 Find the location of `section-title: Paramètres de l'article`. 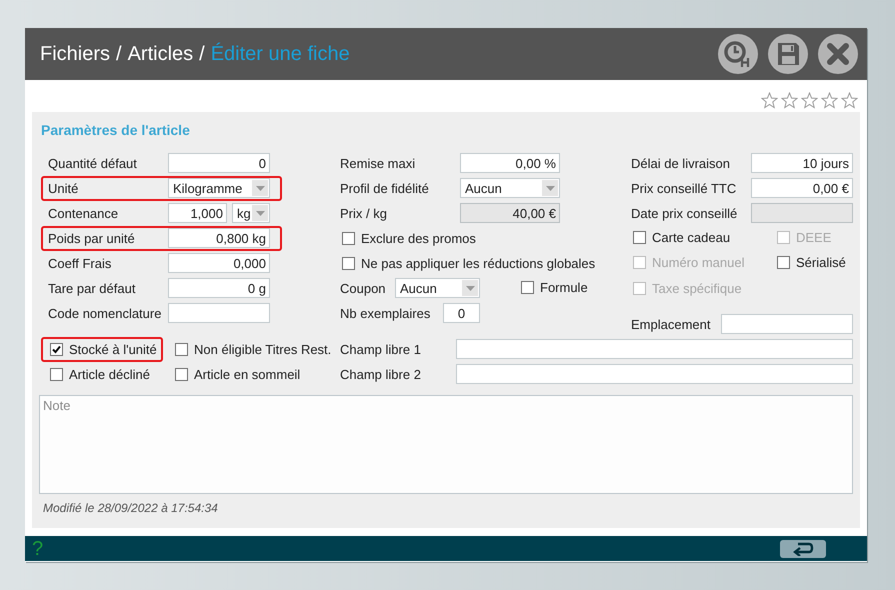

section-title: Paramètres de l'article is located at coordinates (116, 130).